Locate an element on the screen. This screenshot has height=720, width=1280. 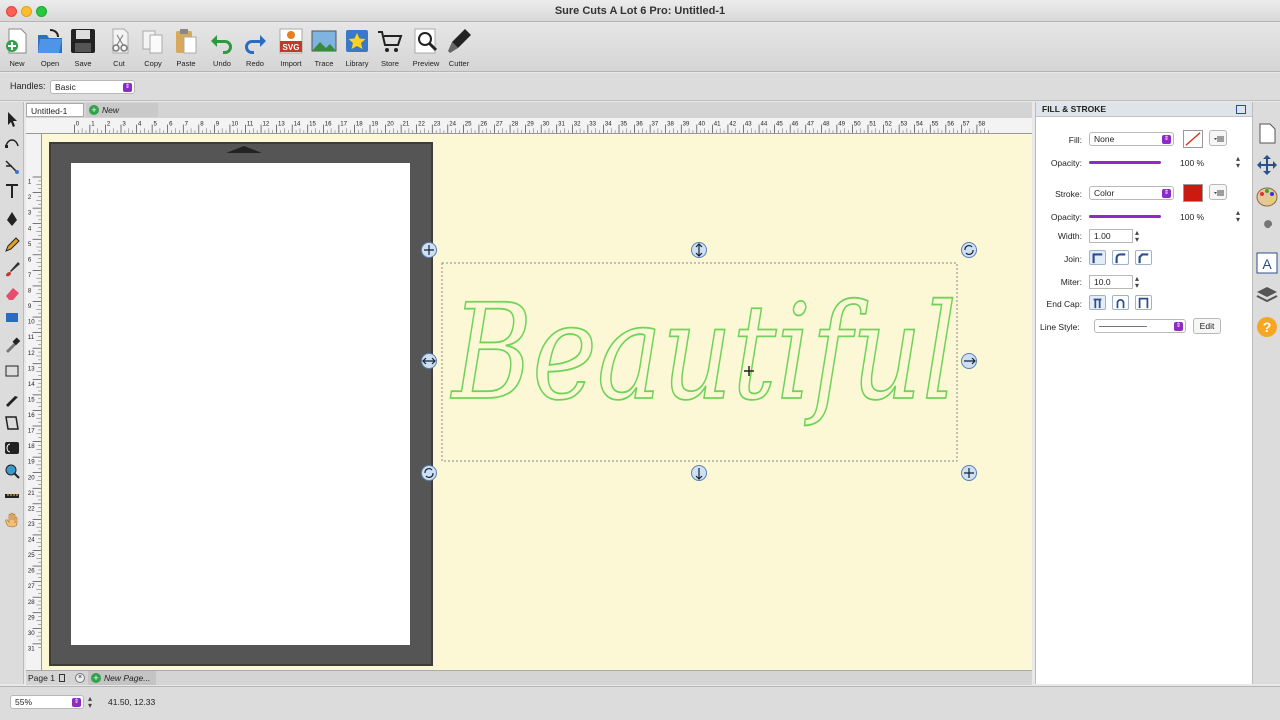
ruler-label: 24 is located at coordinates (452, 124).